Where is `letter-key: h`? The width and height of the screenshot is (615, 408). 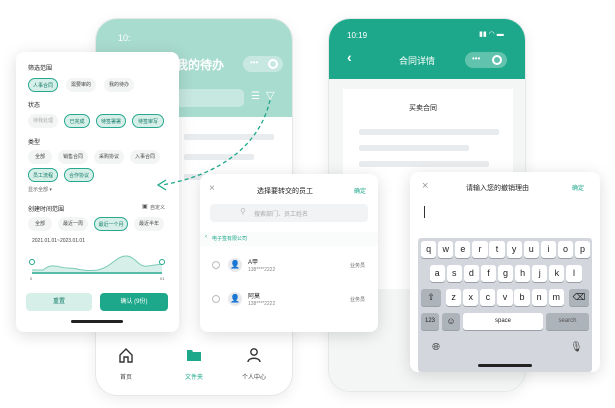 letter-key: h is located at coordinates (523, 273).